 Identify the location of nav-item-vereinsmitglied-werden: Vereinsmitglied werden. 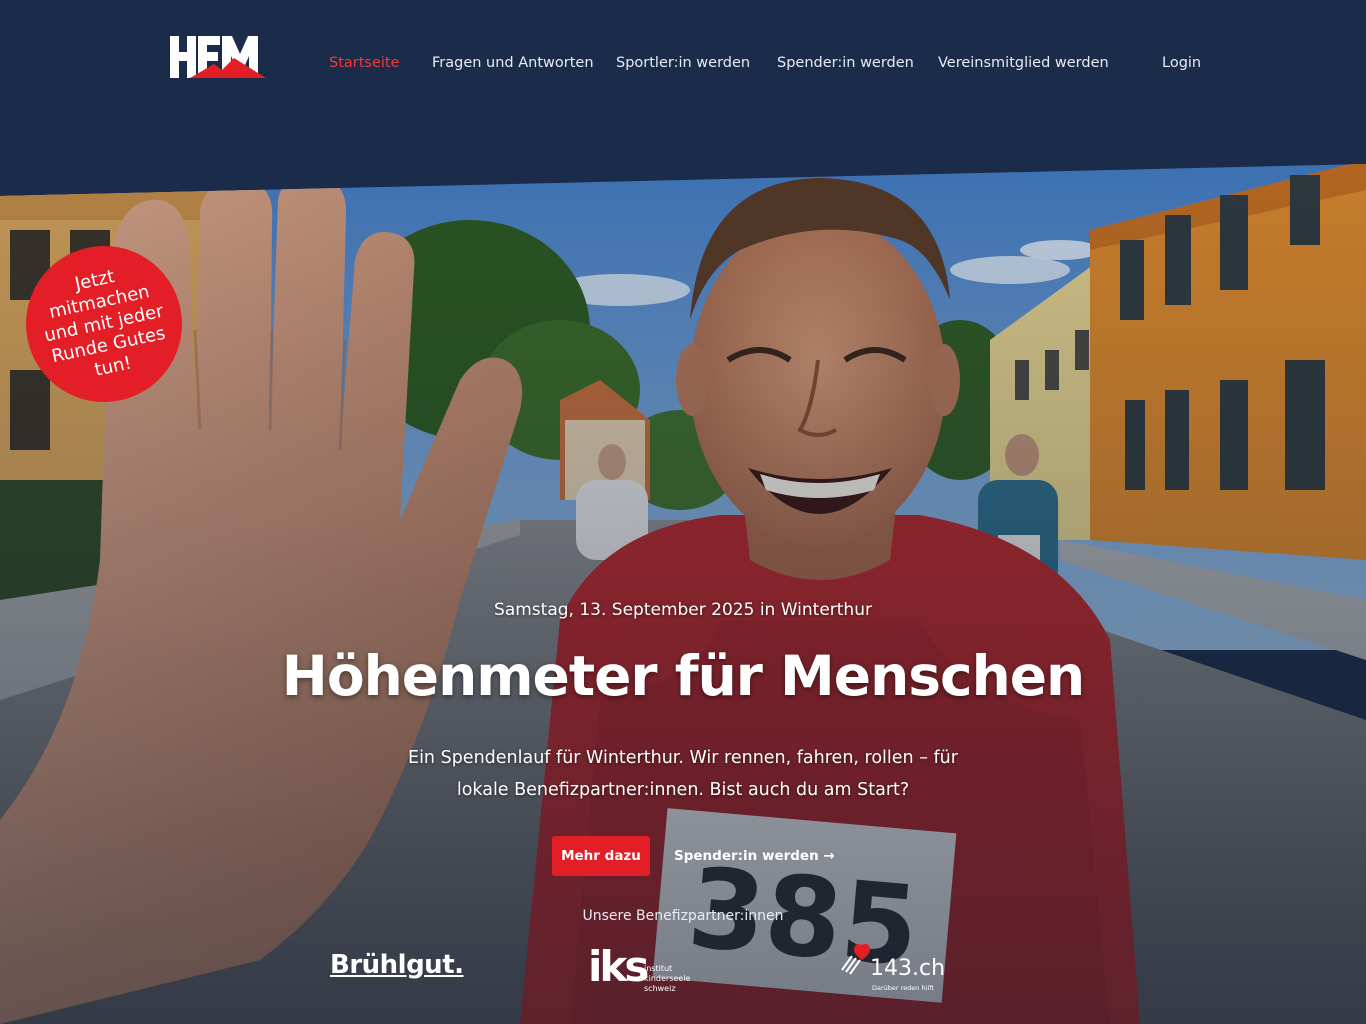
(1023, 63).